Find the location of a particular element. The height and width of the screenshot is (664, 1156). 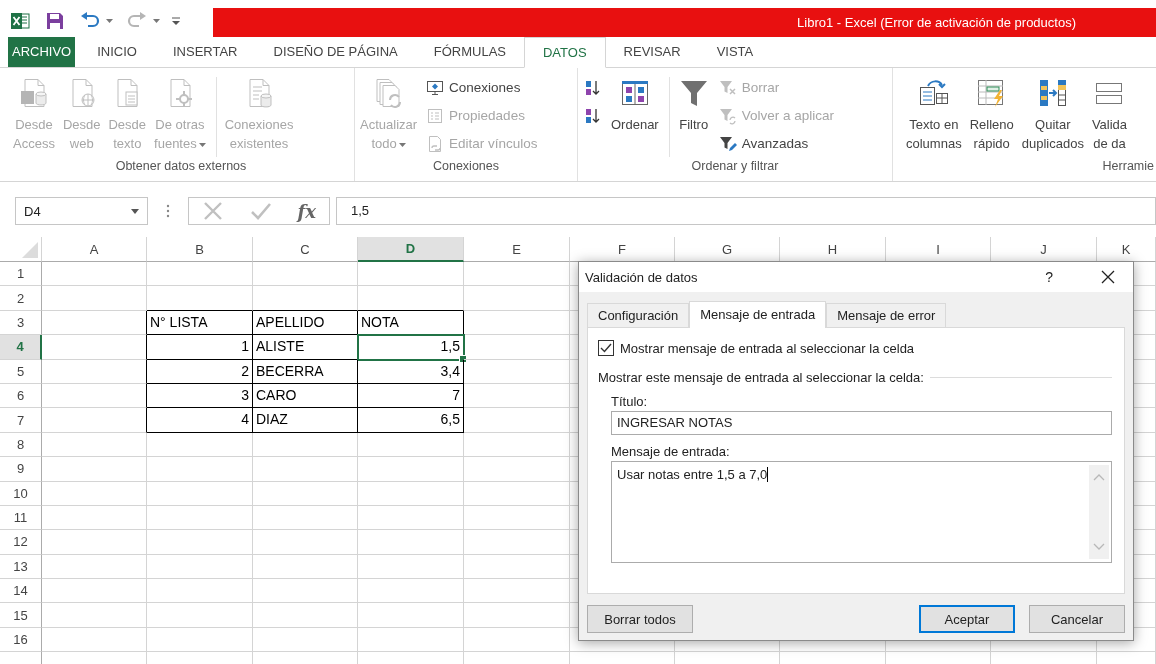

table-cell: DIAZ is located at coordinates (305, 420).